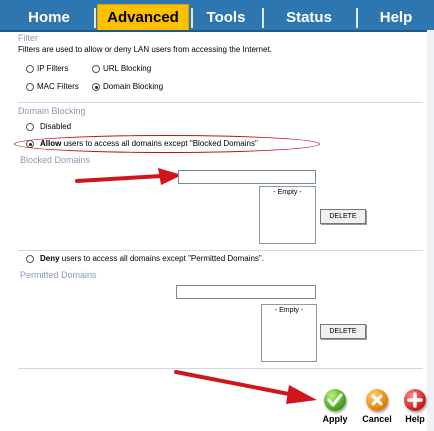 The width and height of the screenshot is (434, 431). What do you see at coordinates (309, 18) in the screenshot?
I see `tab-status: Status` at bounding box center [309, 18].